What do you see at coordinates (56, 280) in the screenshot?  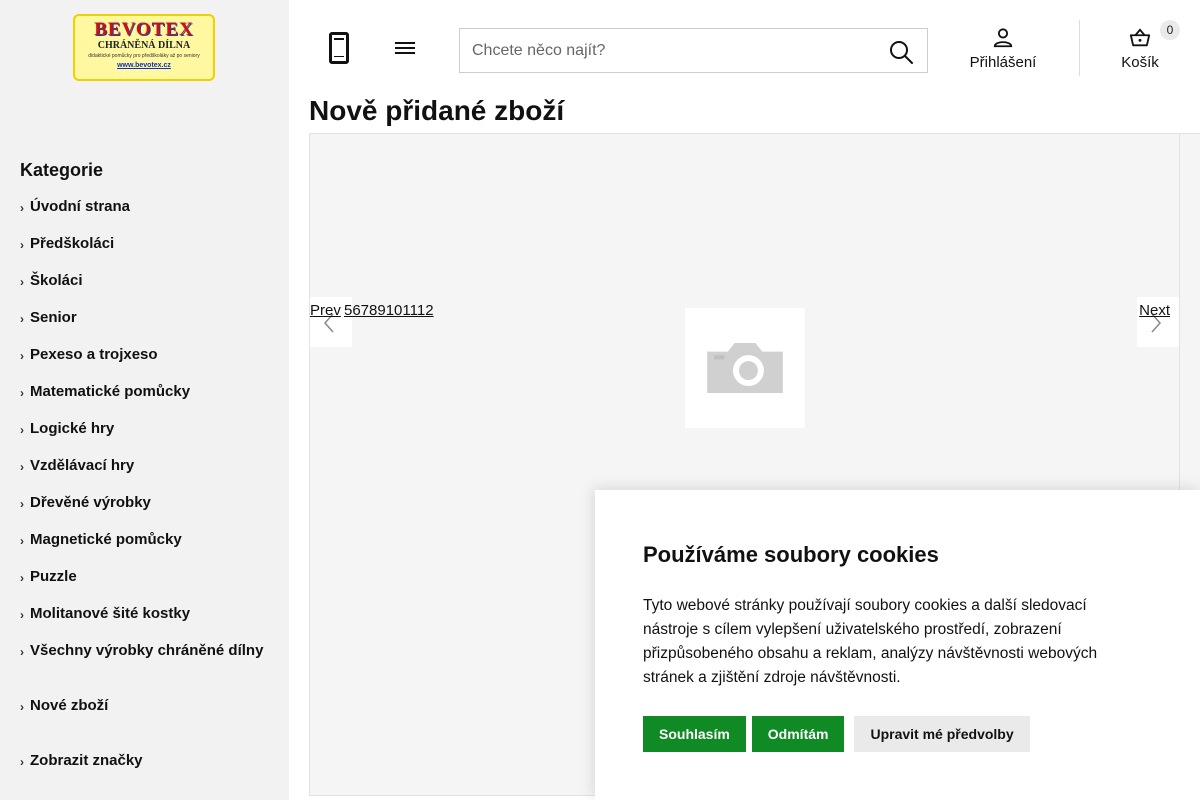 I see `category-label: Školáci` at bounding box center [56, 280].